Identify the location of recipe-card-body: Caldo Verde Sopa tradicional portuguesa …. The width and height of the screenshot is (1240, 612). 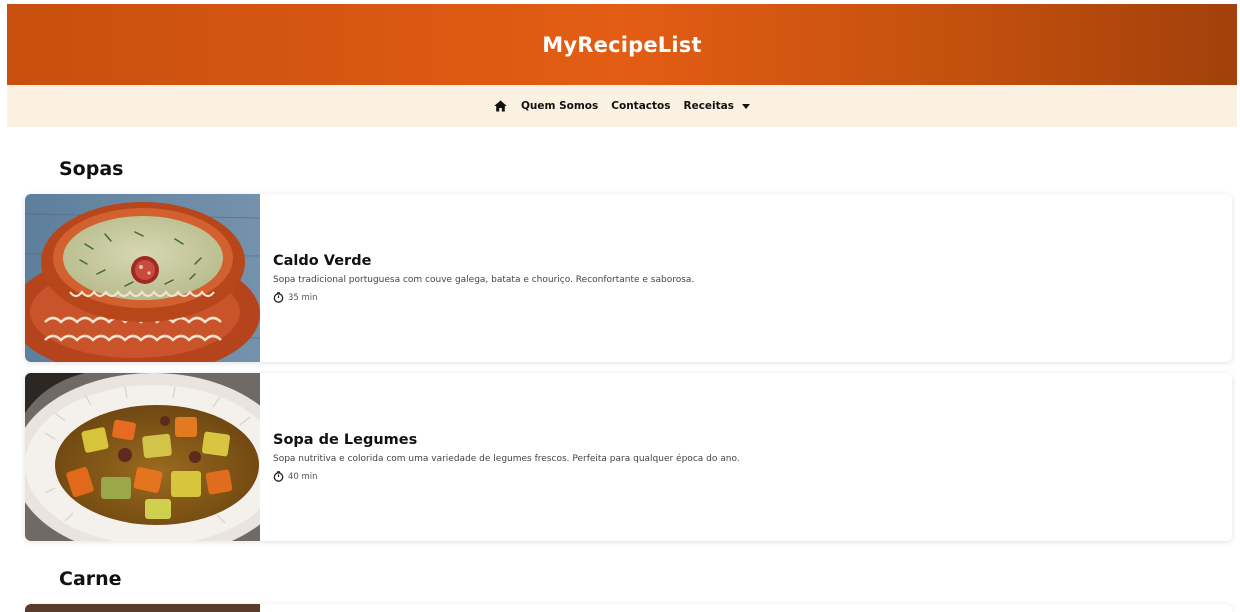
(477, 278).